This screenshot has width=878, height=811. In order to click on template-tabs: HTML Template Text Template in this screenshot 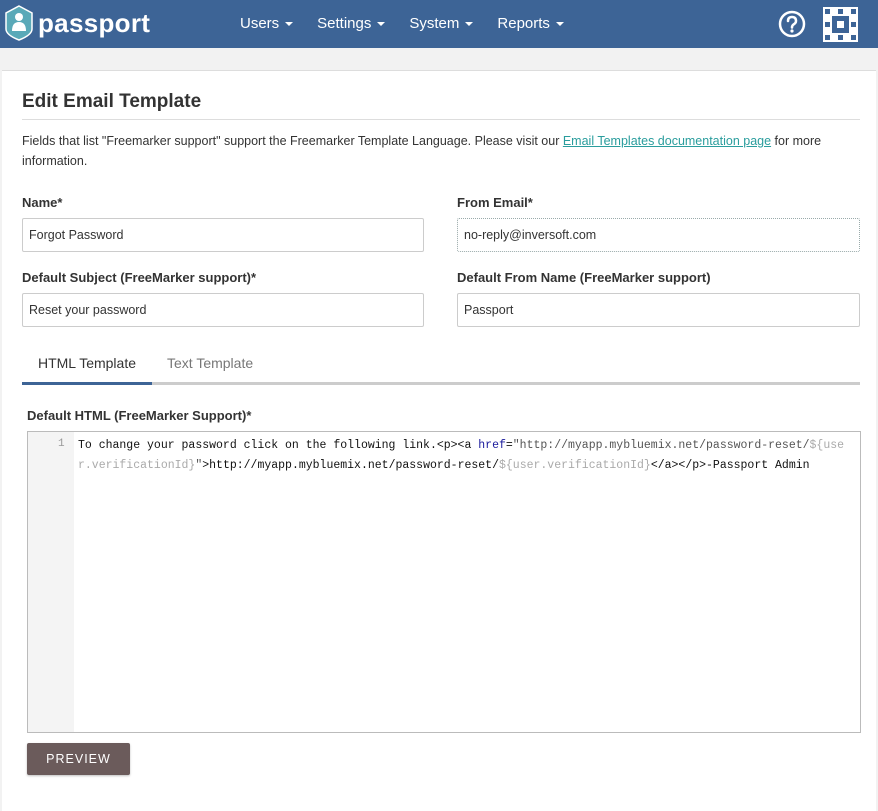, I will do `click(441, 366)`.